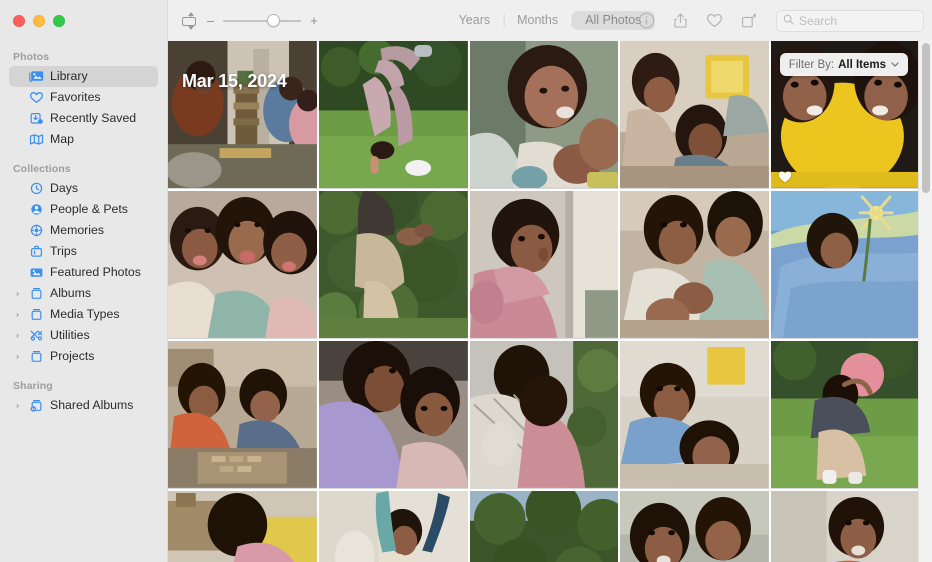  I want to click on vertical-scrollbar, so click(925, 301).